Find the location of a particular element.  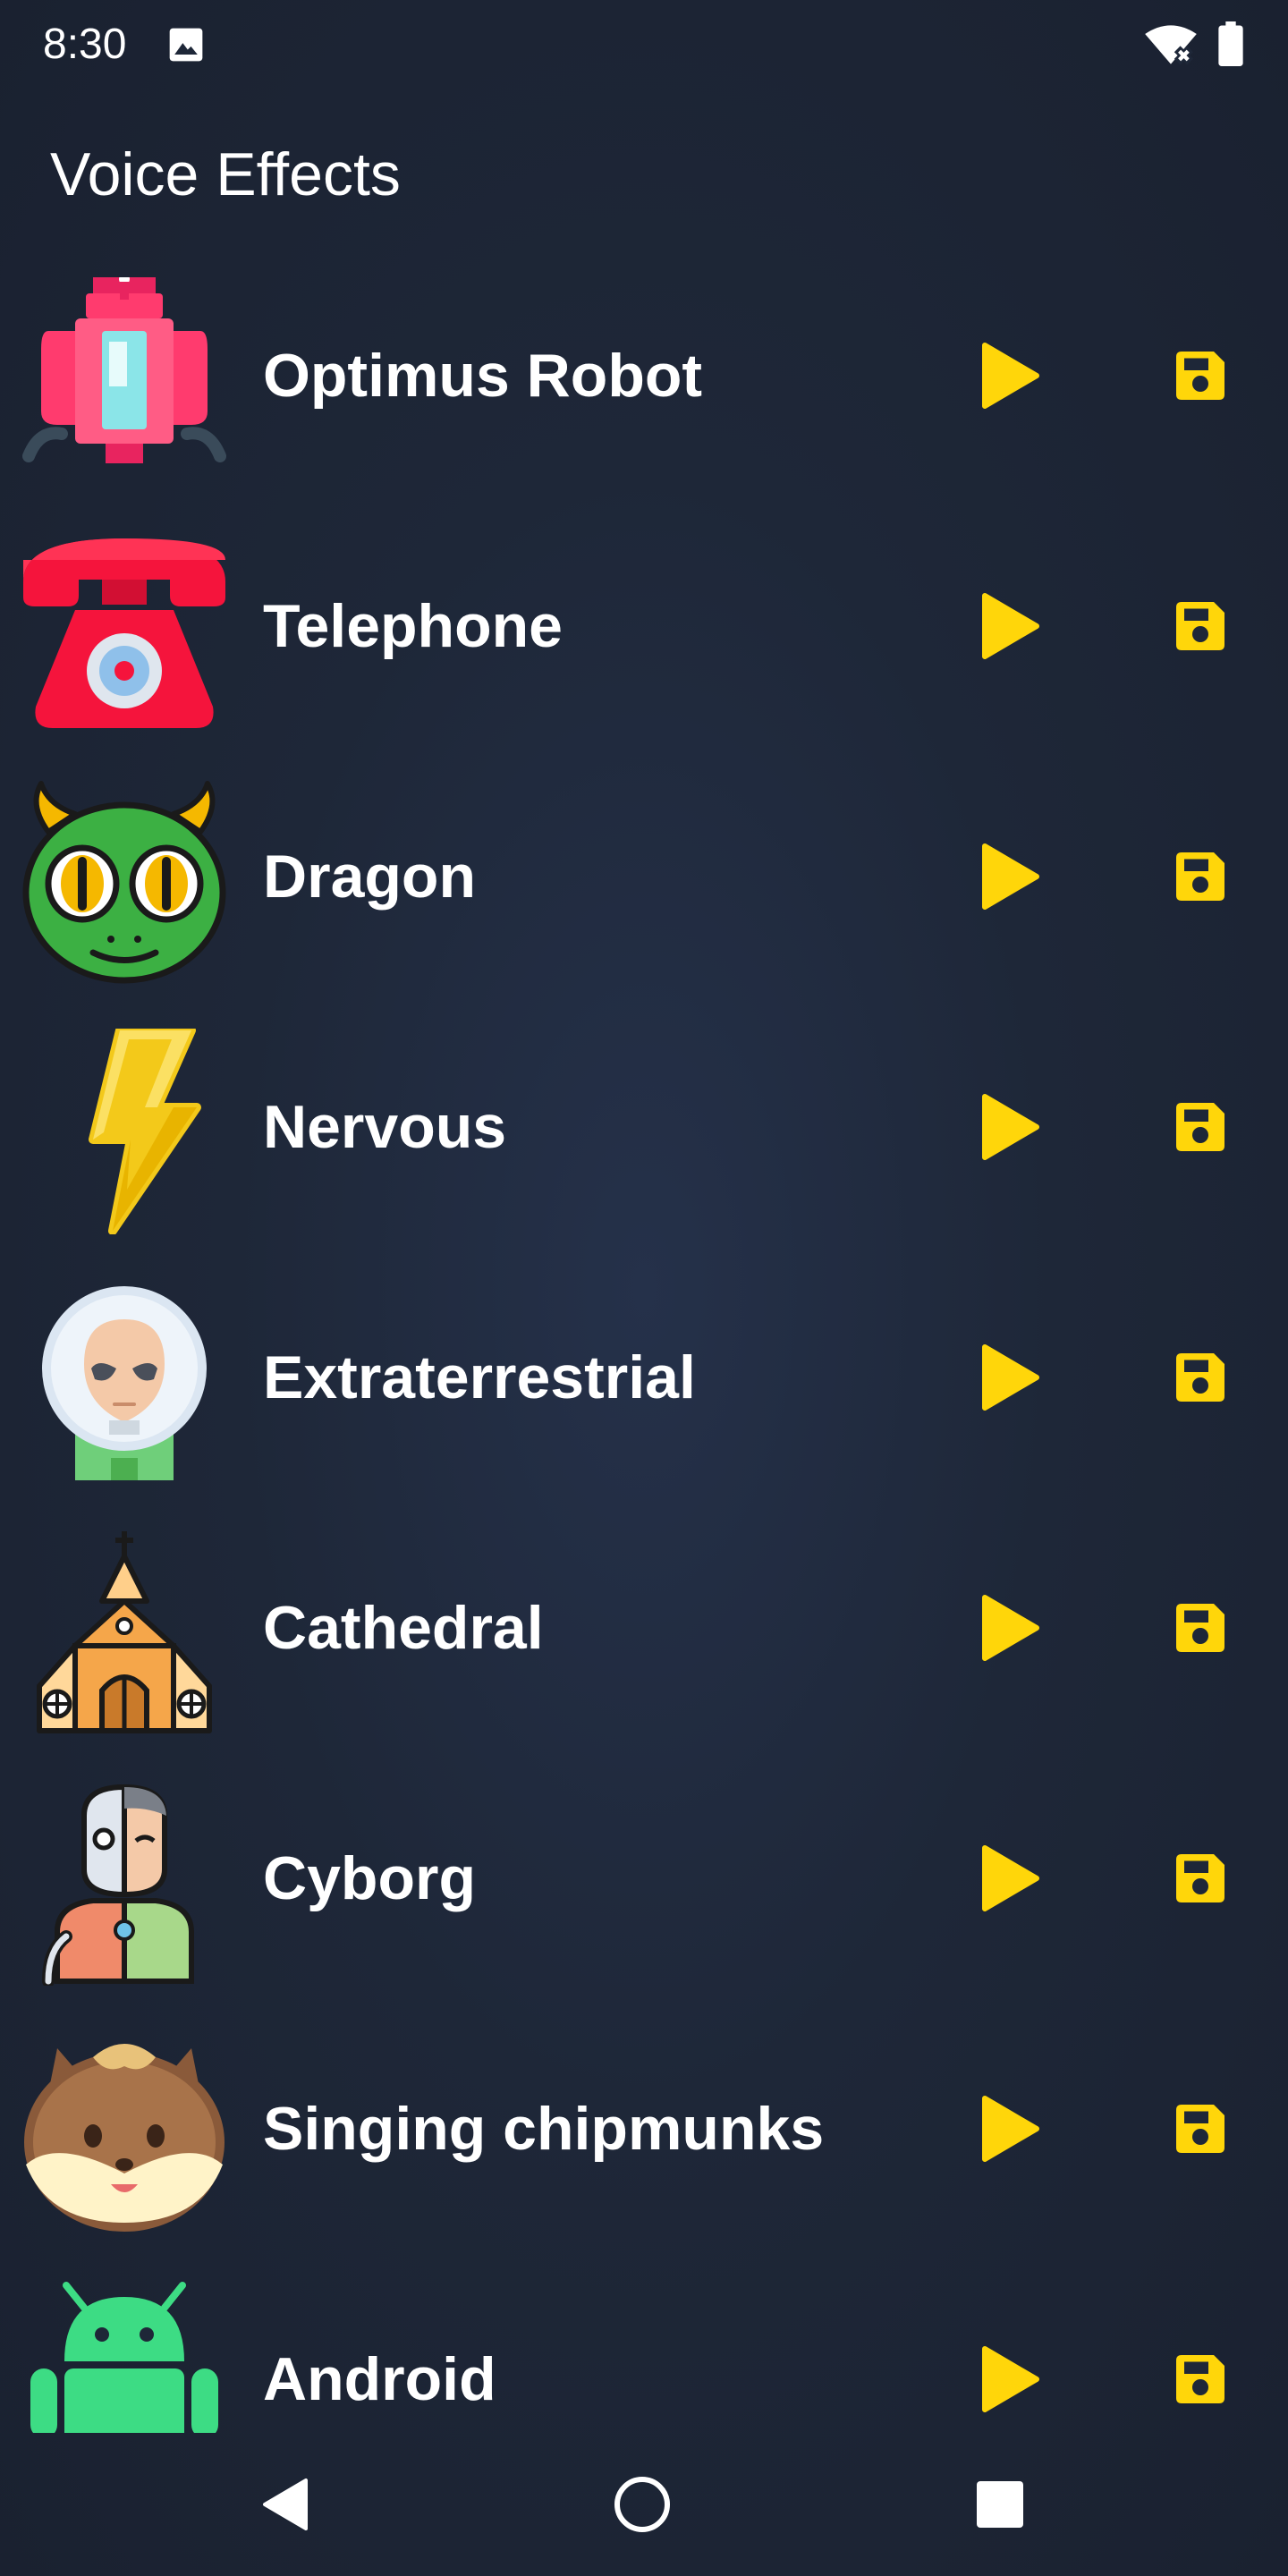

page-title: Voice Effects is located at coordinates (225, 174).